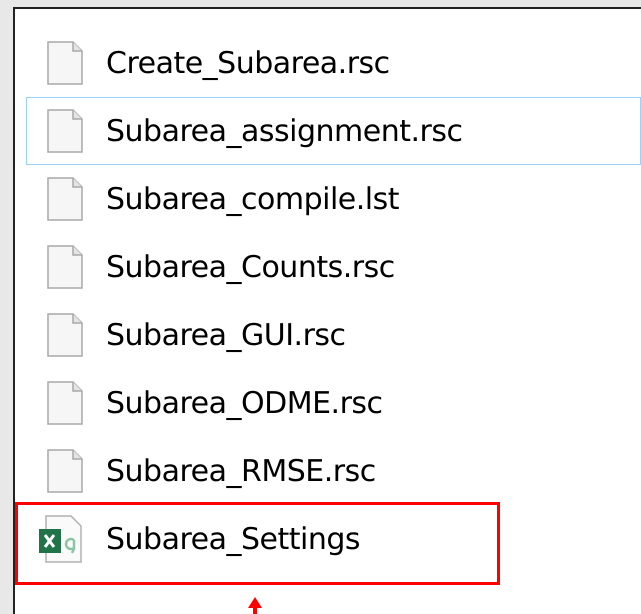 This screenshot has width=641, height=614. I want to click on file-item: Create_Subarea.rsc, so click(333, 63).